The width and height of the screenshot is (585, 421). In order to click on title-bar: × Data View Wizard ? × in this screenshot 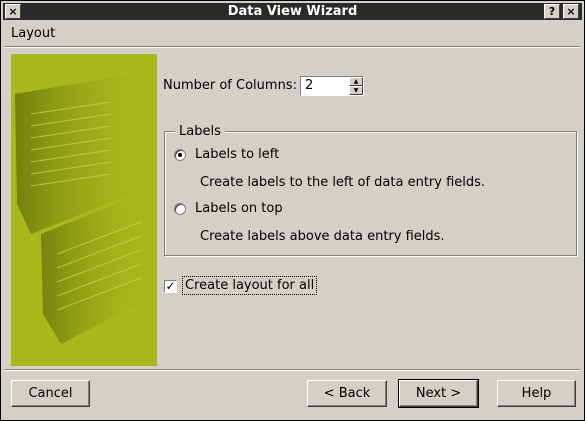, I will do `click(292, 11)`.